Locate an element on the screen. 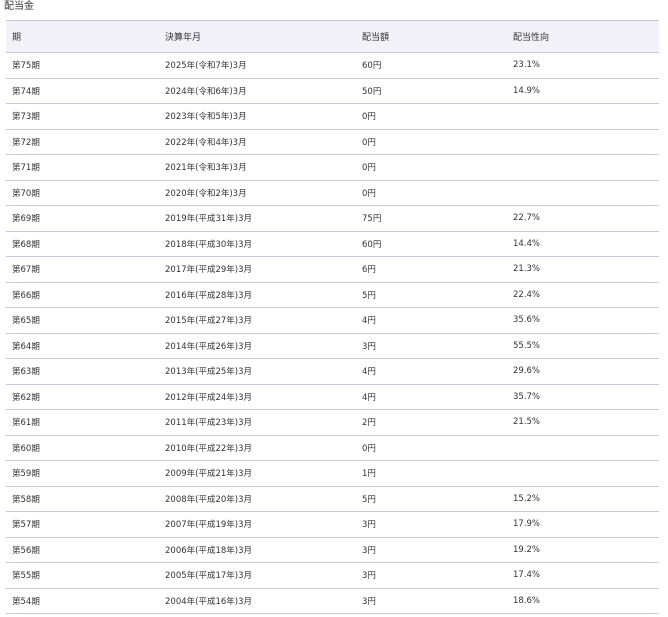 The image size is (668, 617). cell-fiscal-month: 2005年(平成17年)3月 is located at coordinates (257, 575).